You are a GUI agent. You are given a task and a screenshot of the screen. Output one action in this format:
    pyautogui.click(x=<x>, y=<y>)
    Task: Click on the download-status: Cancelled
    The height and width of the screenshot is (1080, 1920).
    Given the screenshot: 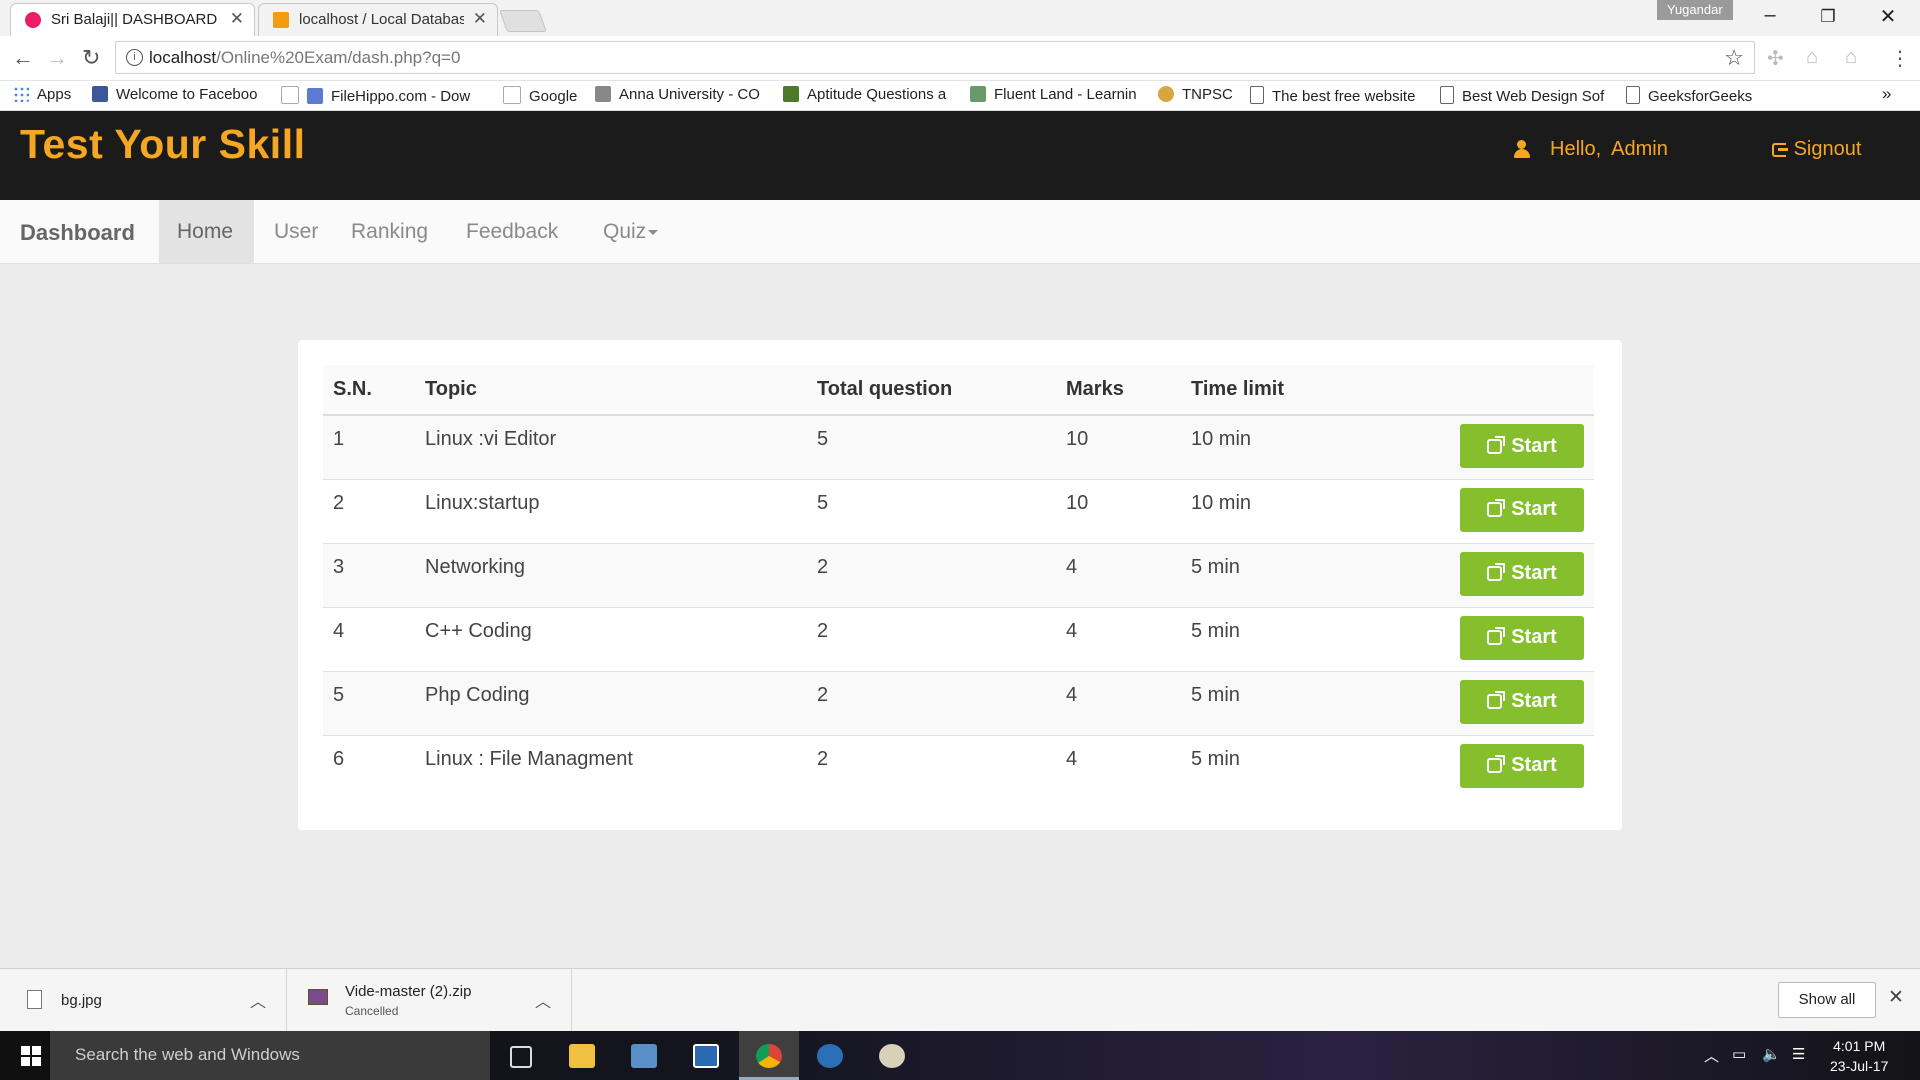 What is the action you would take?
    pyautogui.click(x=372, y=1011)
    